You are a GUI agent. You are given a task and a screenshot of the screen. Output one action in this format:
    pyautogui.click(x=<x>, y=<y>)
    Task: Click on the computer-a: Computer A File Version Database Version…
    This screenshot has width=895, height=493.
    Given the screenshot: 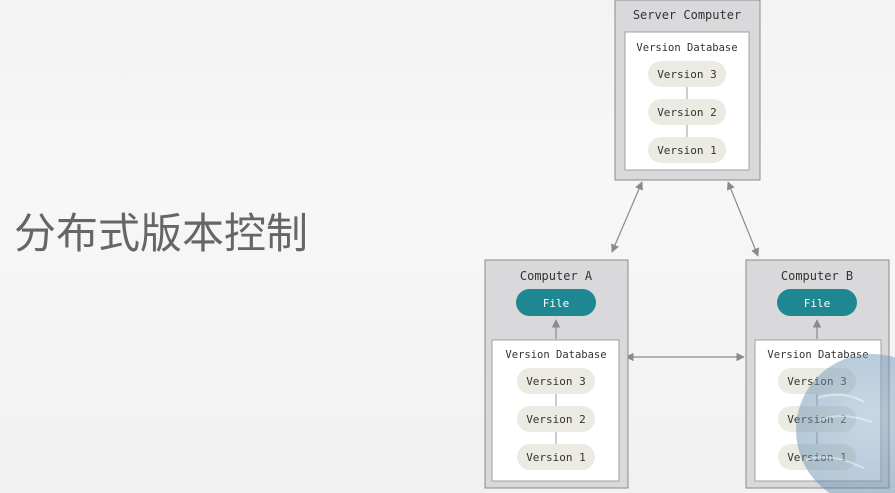 What is the action you would take?
    pyautogui.click(x=556, y=374)
    